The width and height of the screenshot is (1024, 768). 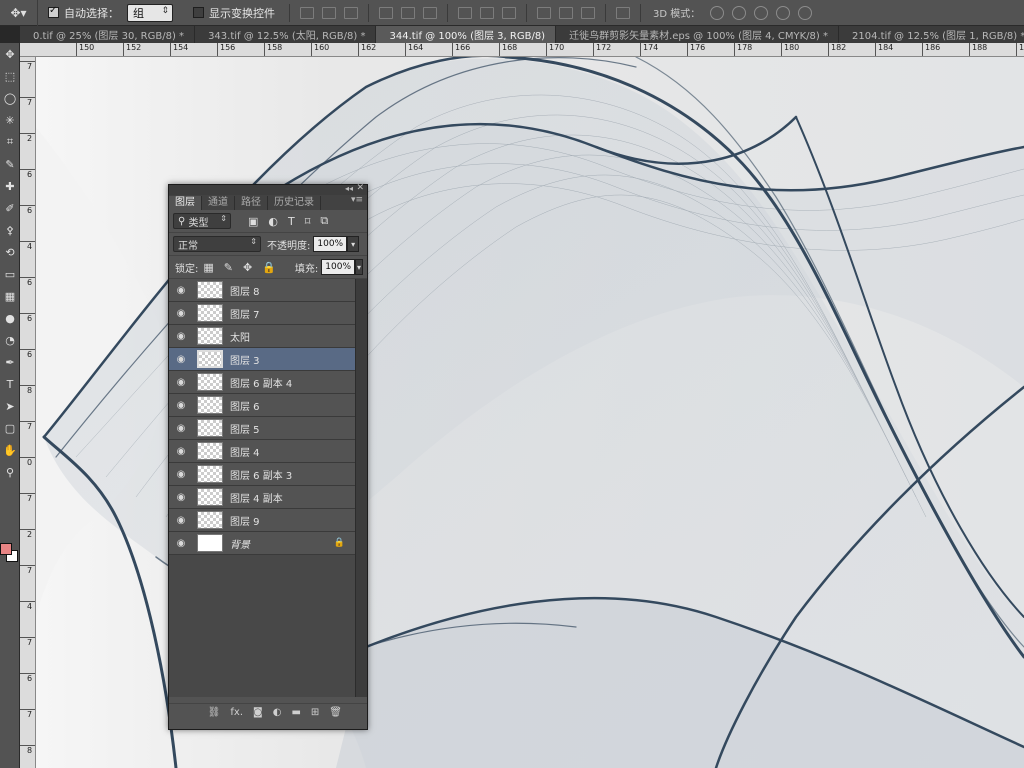 What do you see at coordinates (324, 221) in the screenshot?
I see `filter-smart-object-icon: ⧉` at bounding box center [324, 221].